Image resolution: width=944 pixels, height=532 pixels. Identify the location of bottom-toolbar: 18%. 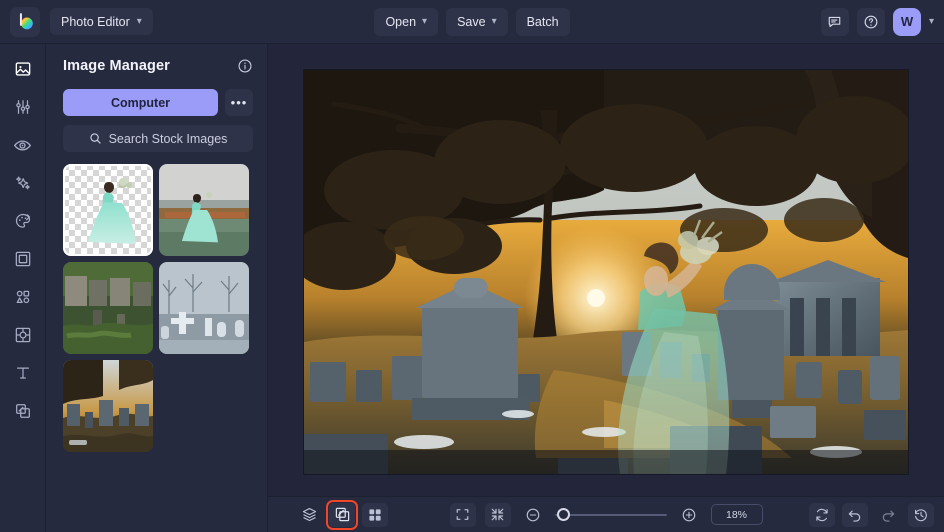
(606, 514).